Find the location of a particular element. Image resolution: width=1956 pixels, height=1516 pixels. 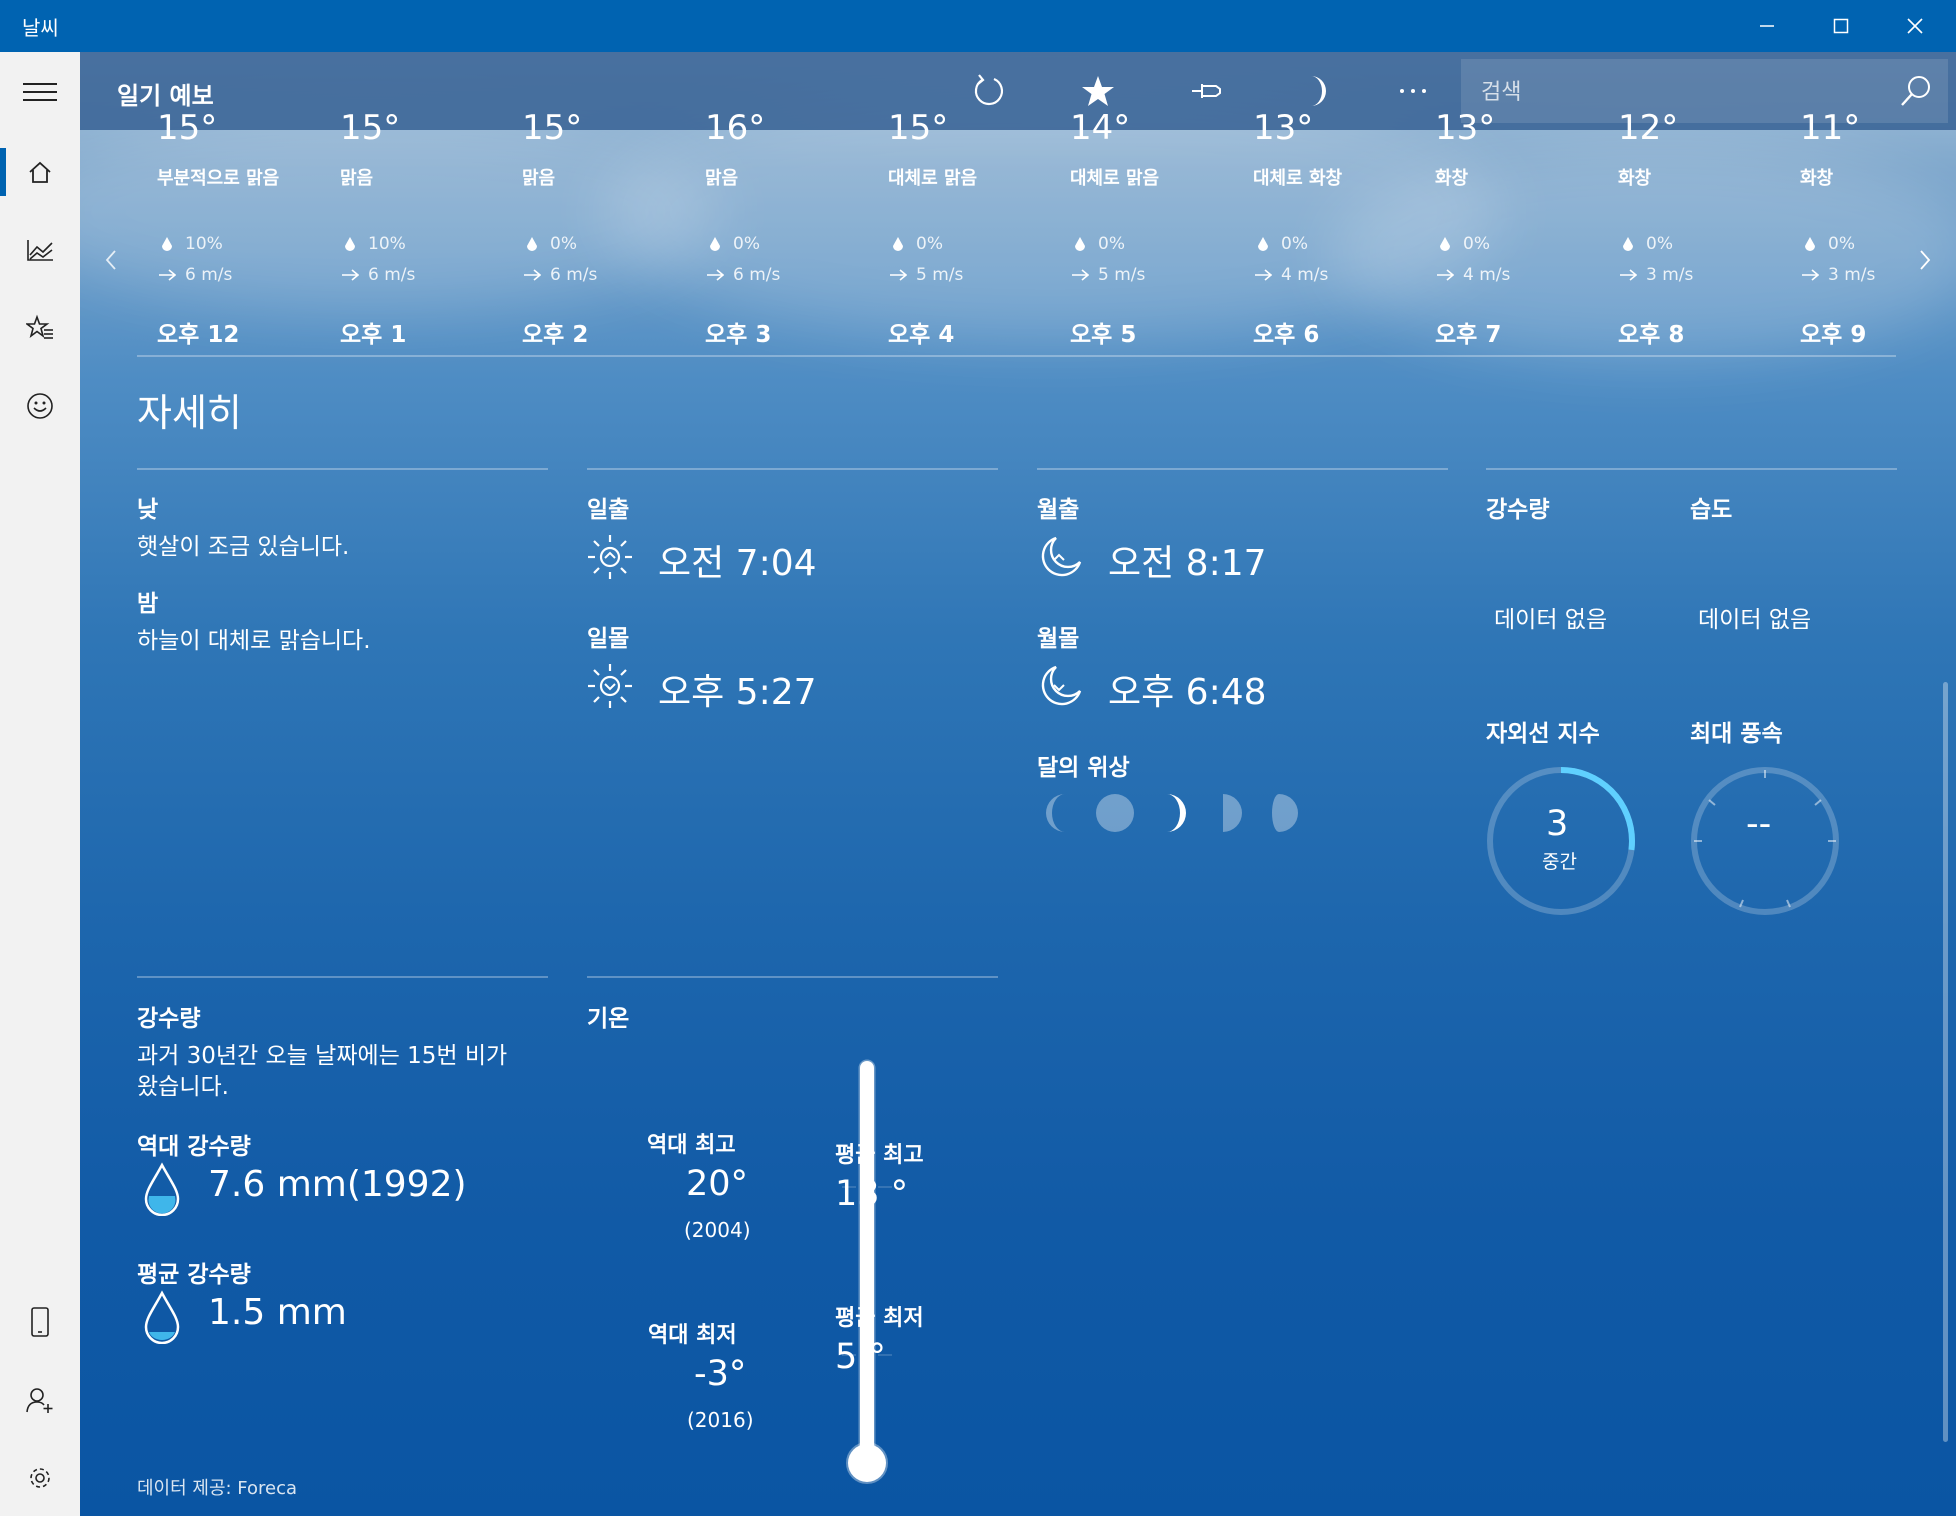

hour-wind-value: 5 m/s is located at coordinates (1122, 275).